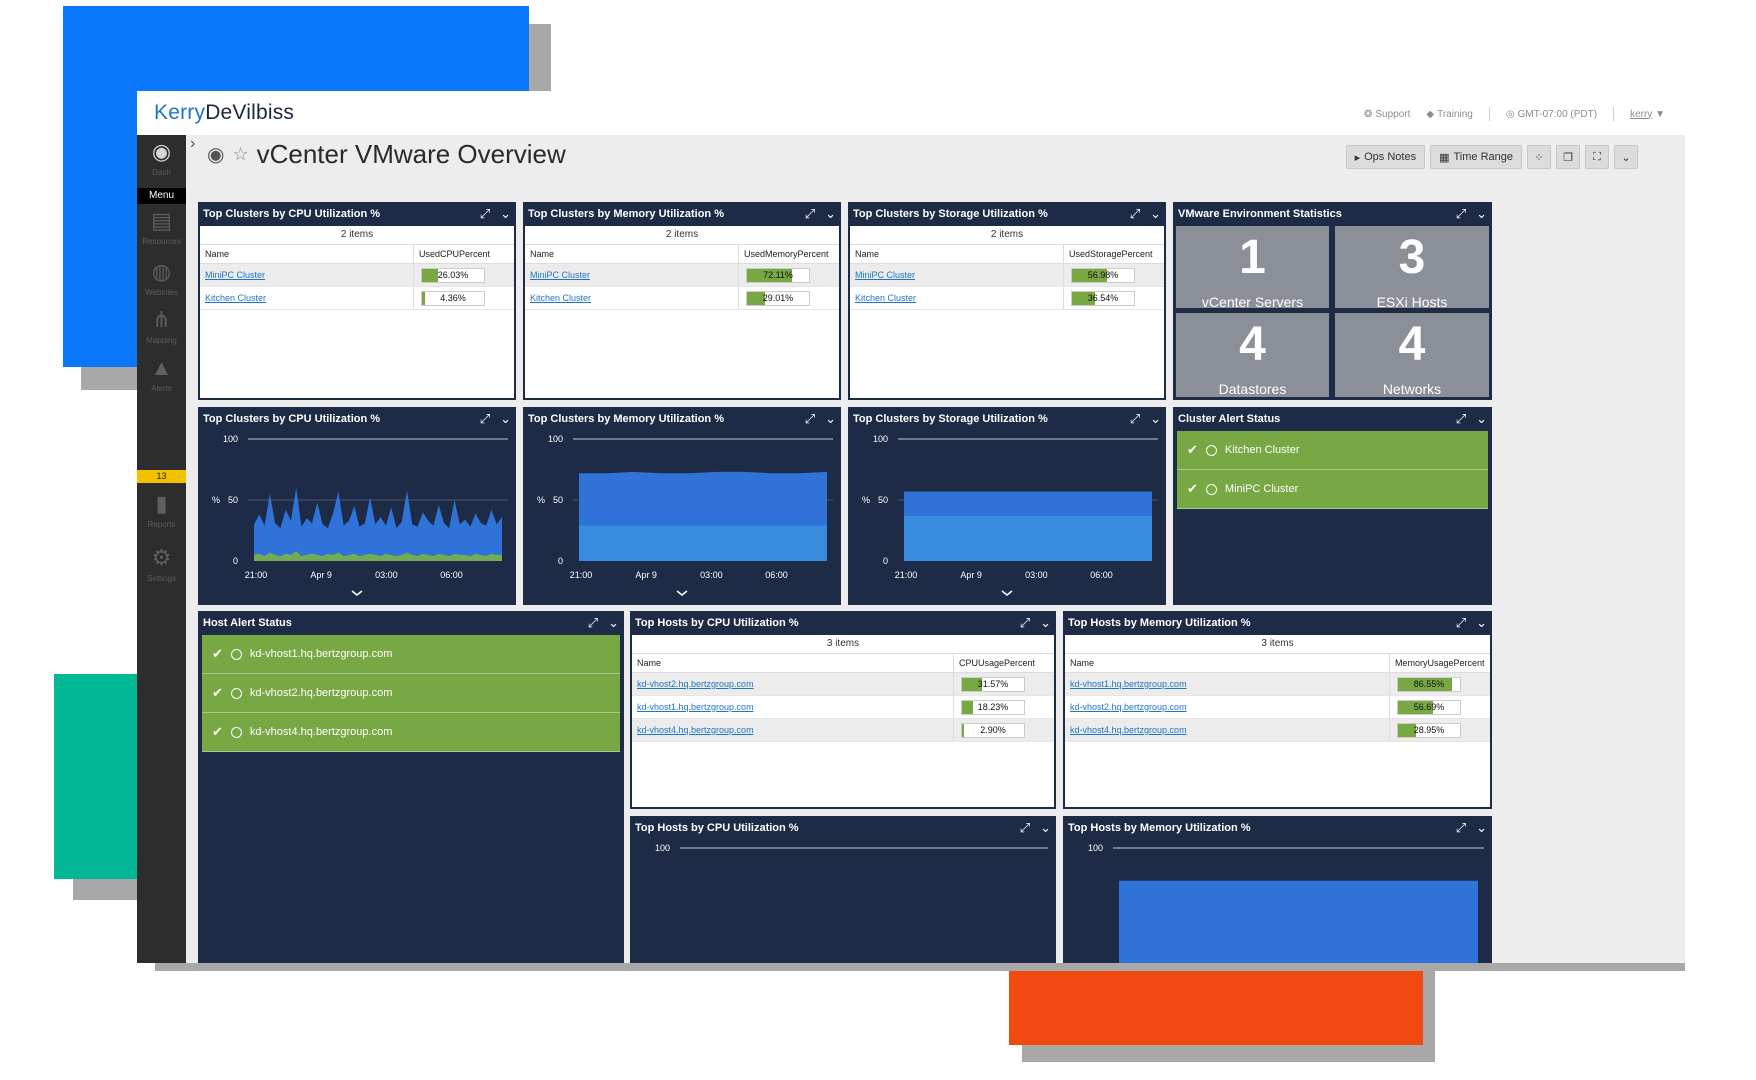 The height and width of the screenshot is (1080, 1756). I want to click on sidebar-item-dash: ◉ Dash, so click(161, 158).